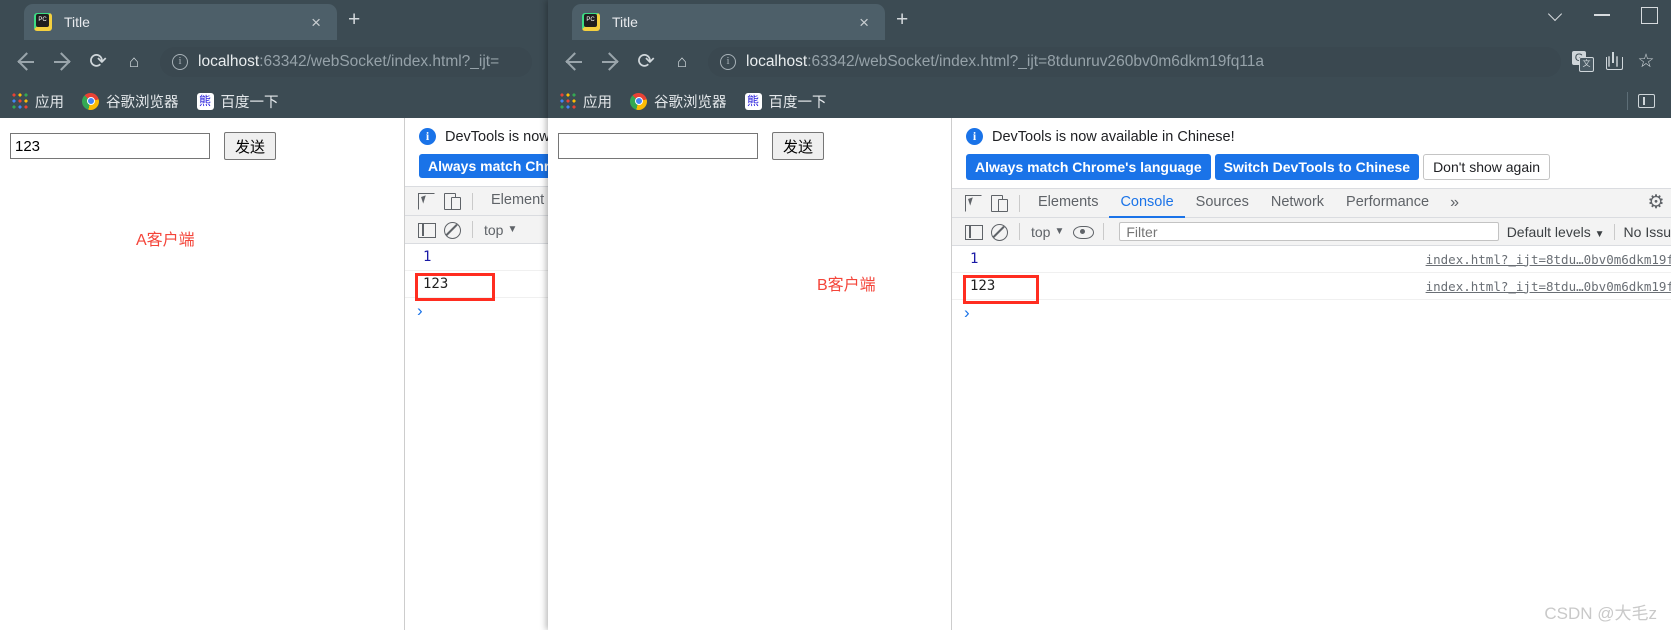 The height and width of the screenshot is (630, 1671). I want to click on left-message-input, so click(110, 146).